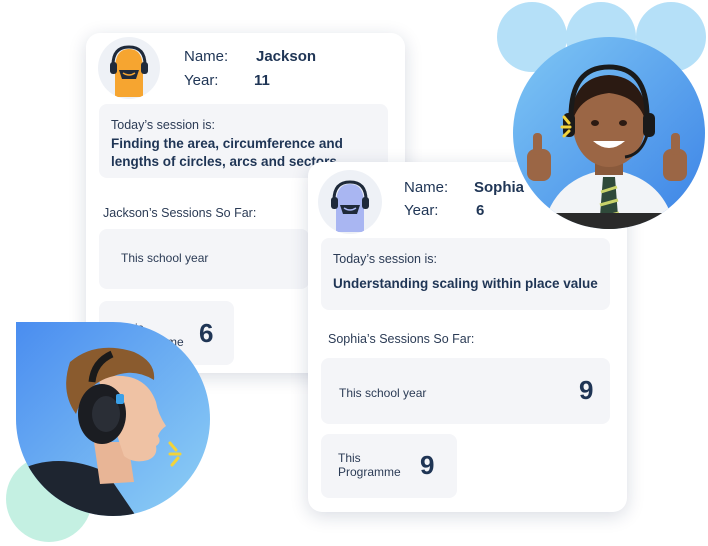  Describe the element at coordinates (180, 213) in the screenshot. I see `jackson-sessions-heading: Jackson’s Sessions So Far:` at that location.